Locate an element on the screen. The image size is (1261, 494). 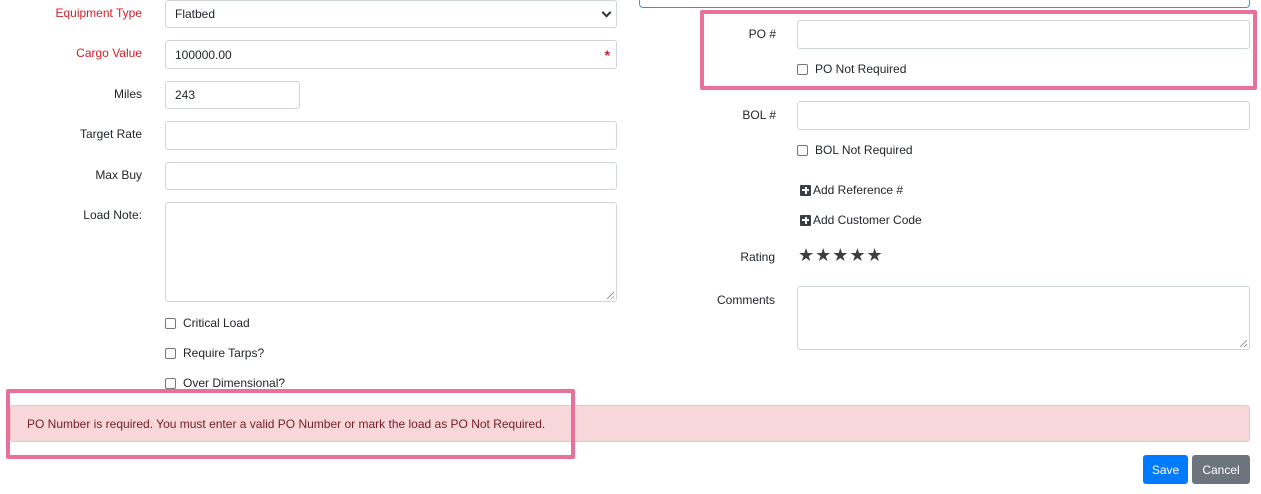
add-reference-link: Add Reference # is located at coordinates (851, 190).